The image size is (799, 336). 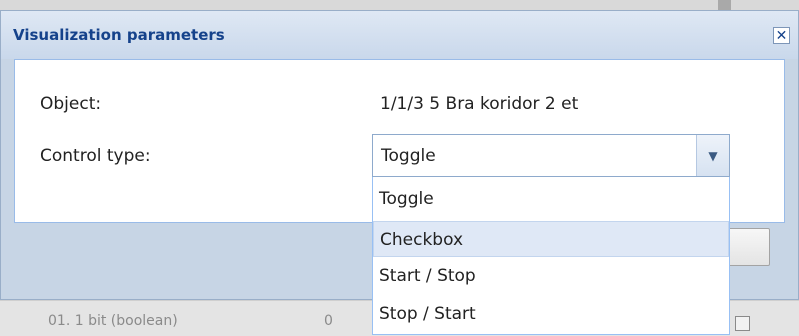 I want to click on background-row-value: 0, so click(x=328, y=321).